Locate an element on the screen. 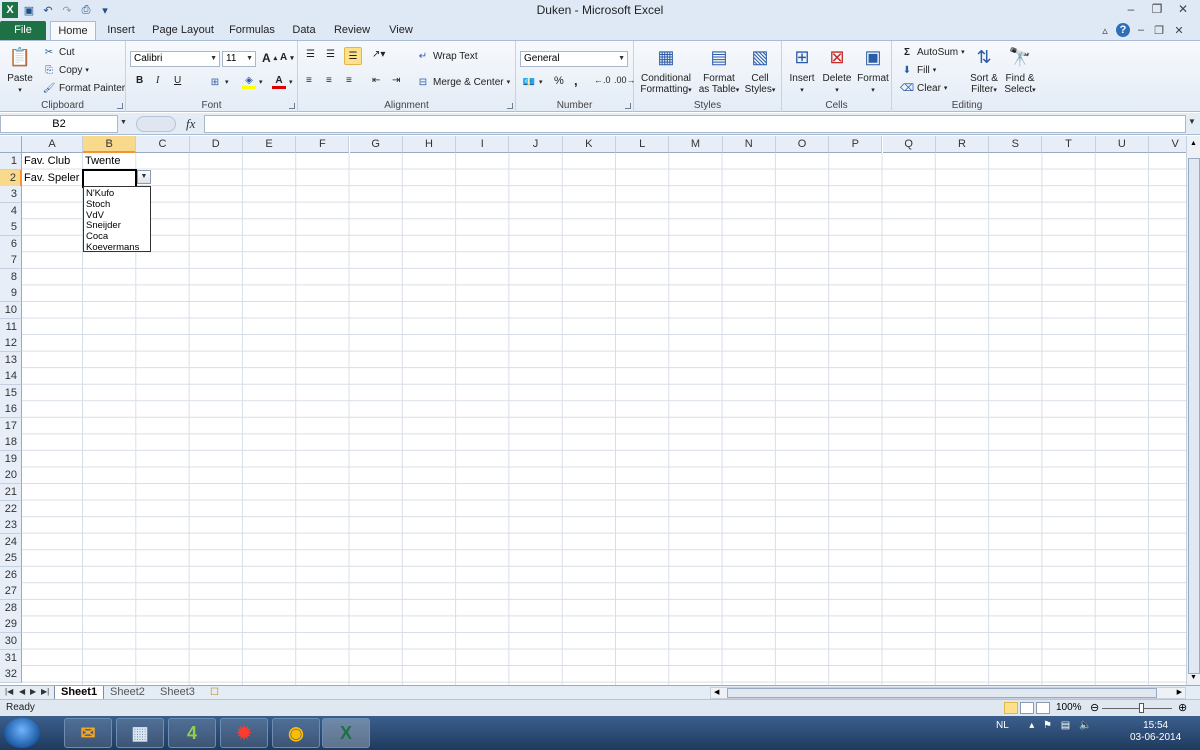  zoom-slider-thumb is located at coordinates (1141, 708).